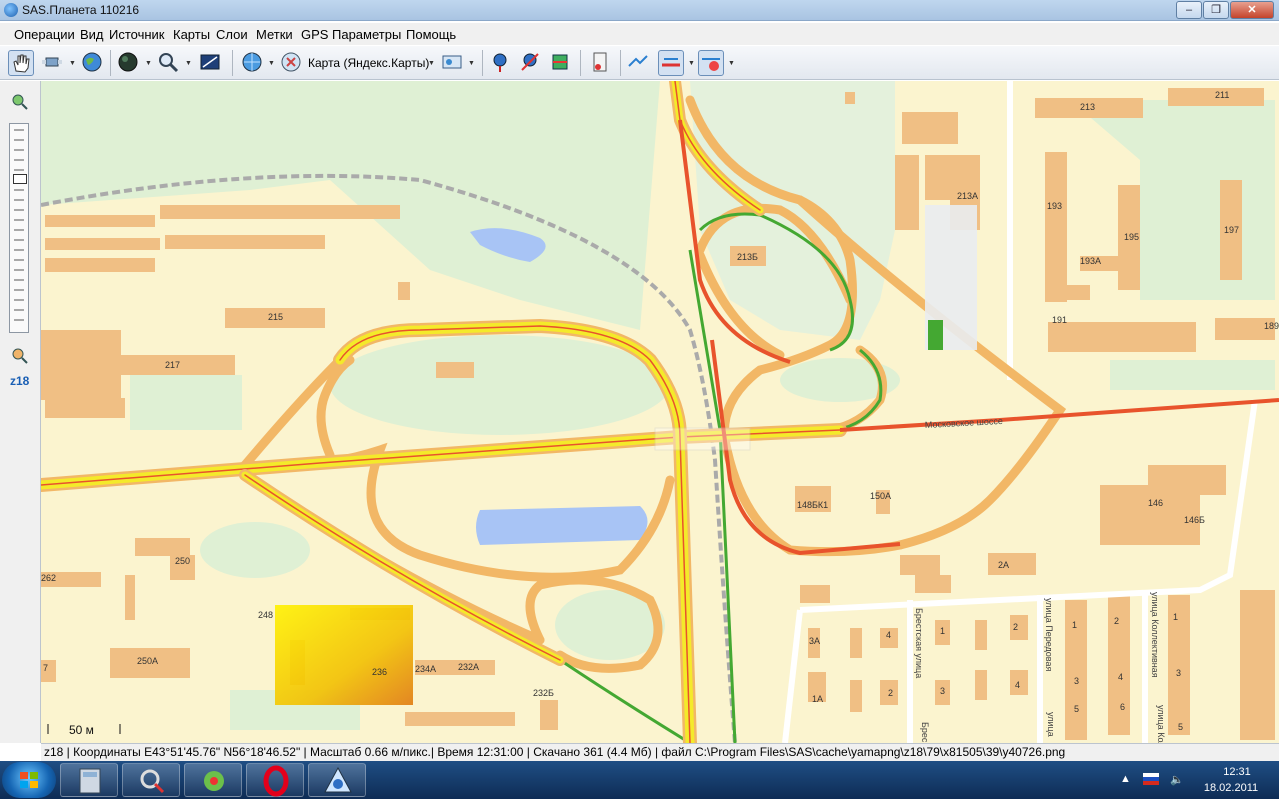  What do you see at coordinates (366, 34) in the screenshot?
I see `menu-parameters: Параметры` at bounding box center [366, 34].